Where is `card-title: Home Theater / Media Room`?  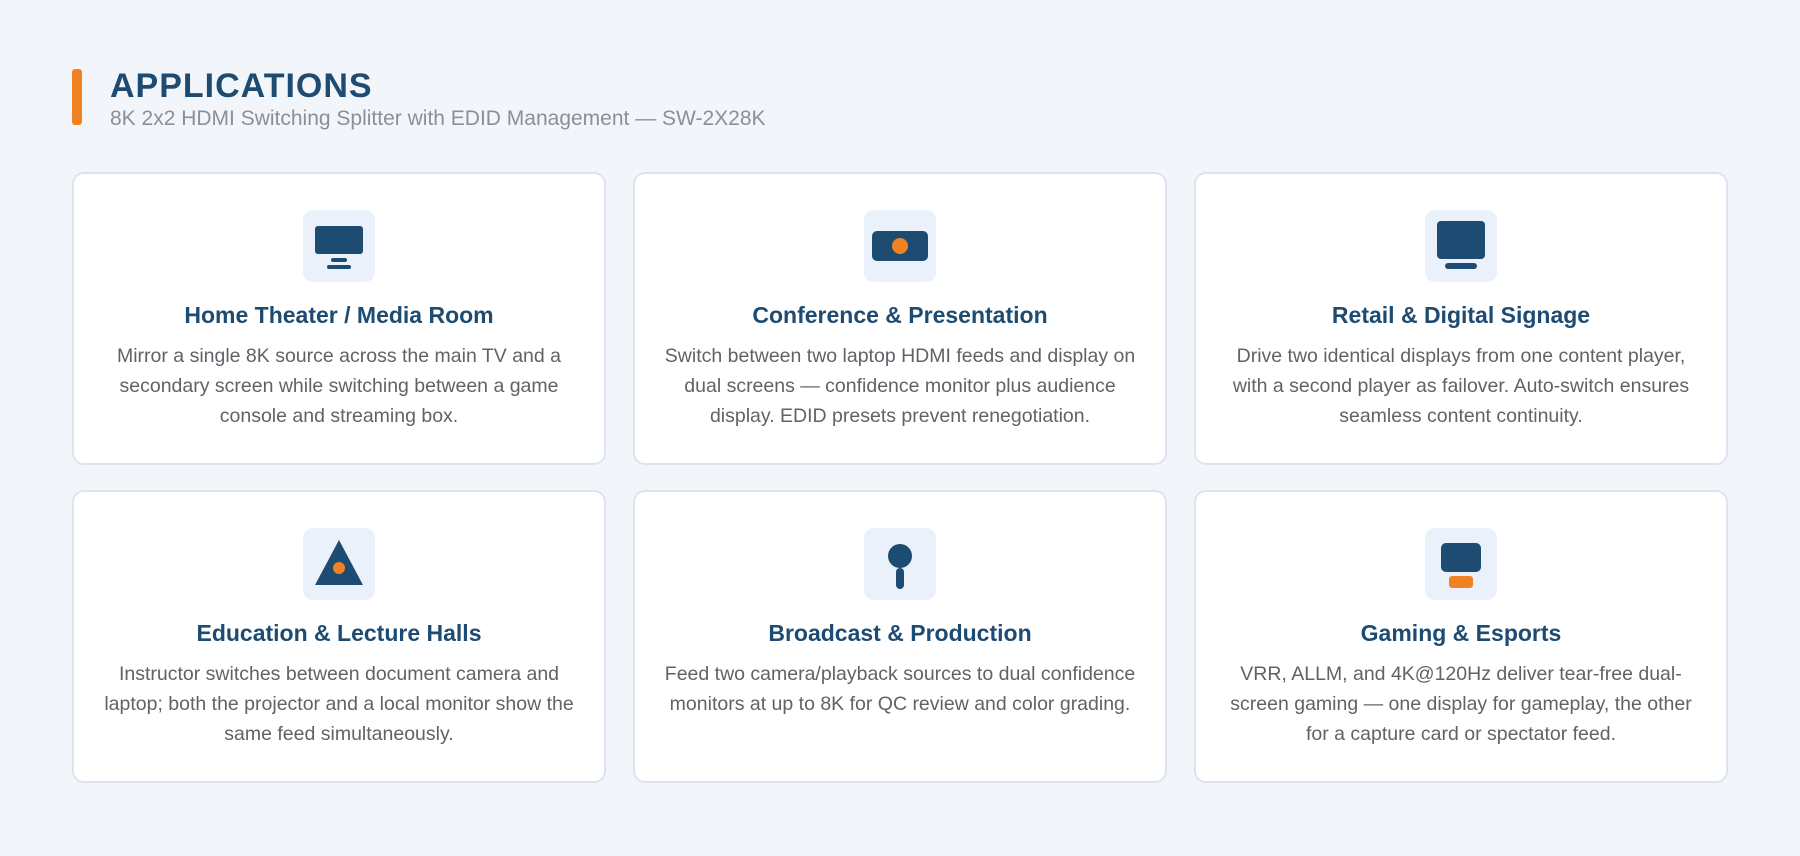
card-title: Home Theater / Media Room is located at coordinates (339, 315).